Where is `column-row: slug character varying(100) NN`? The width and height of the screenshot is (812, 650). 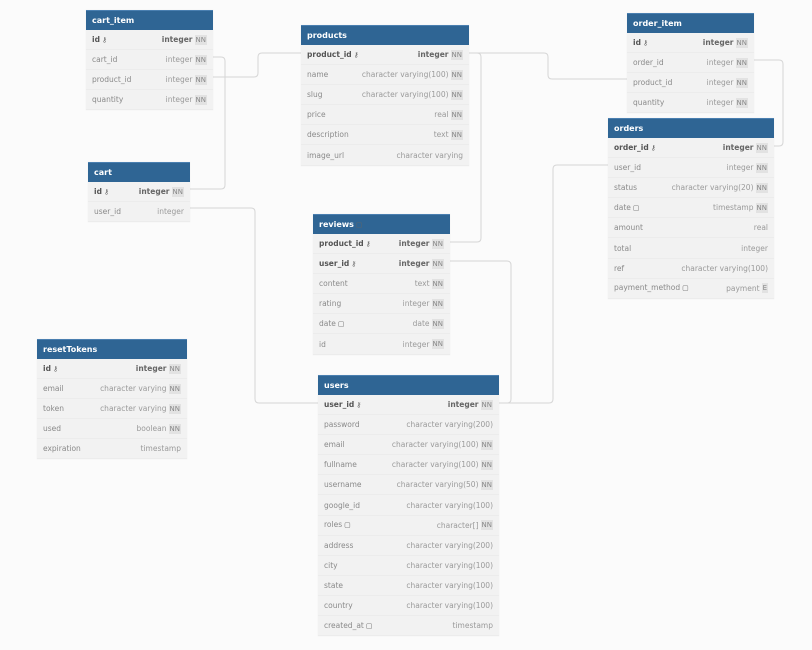
column-row: slug character varying(100) NN is located at coordinates (385, 95).